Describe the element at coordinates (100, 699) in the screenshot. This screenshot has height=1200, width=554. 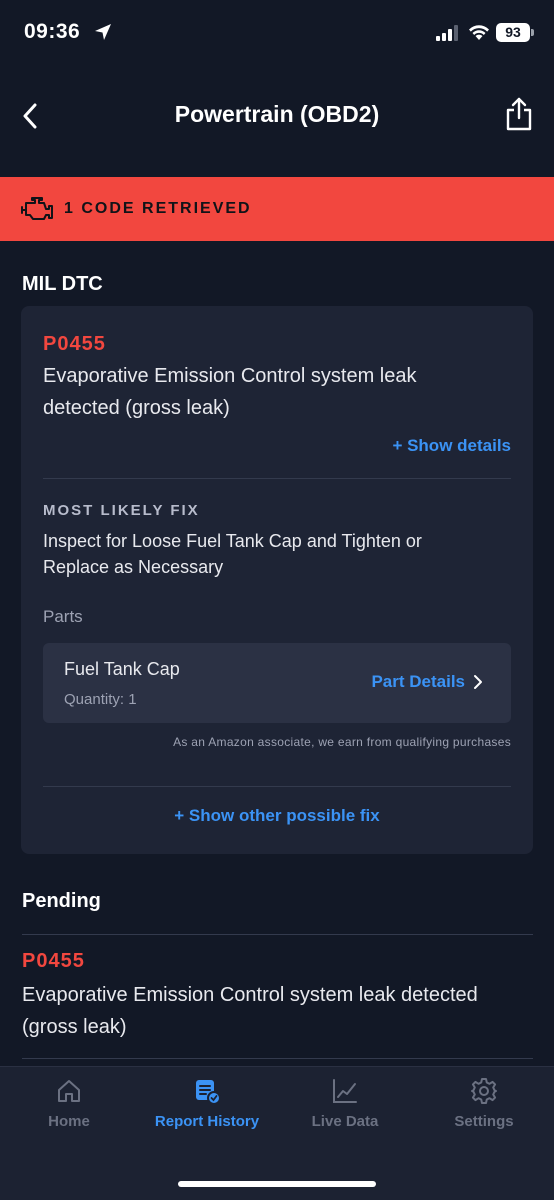
I see `part-quantity: Quantity: 1` at that location.